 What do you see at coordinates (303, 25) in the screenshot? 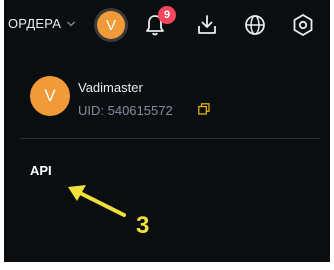
I see `settings-icon` at bounding box center [303, 25].